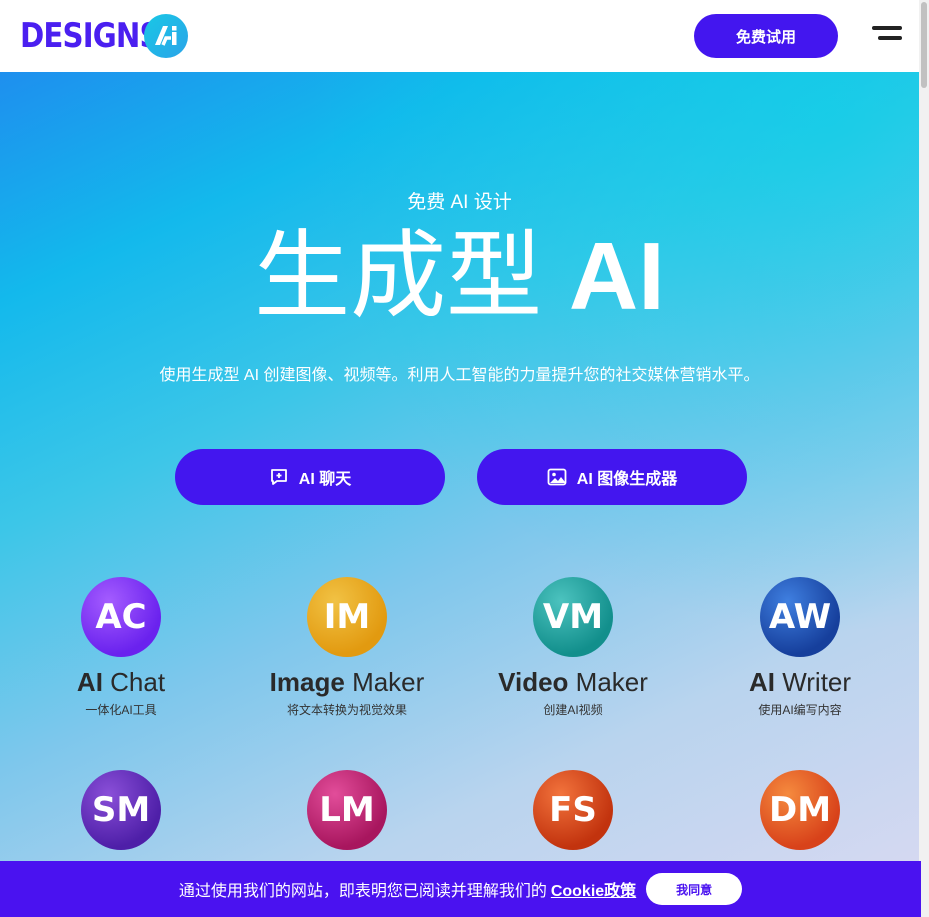 Image resolution: width=929 pixels, height=917 pixels. I want to click on tool-fs: FS, so click(573, 810).